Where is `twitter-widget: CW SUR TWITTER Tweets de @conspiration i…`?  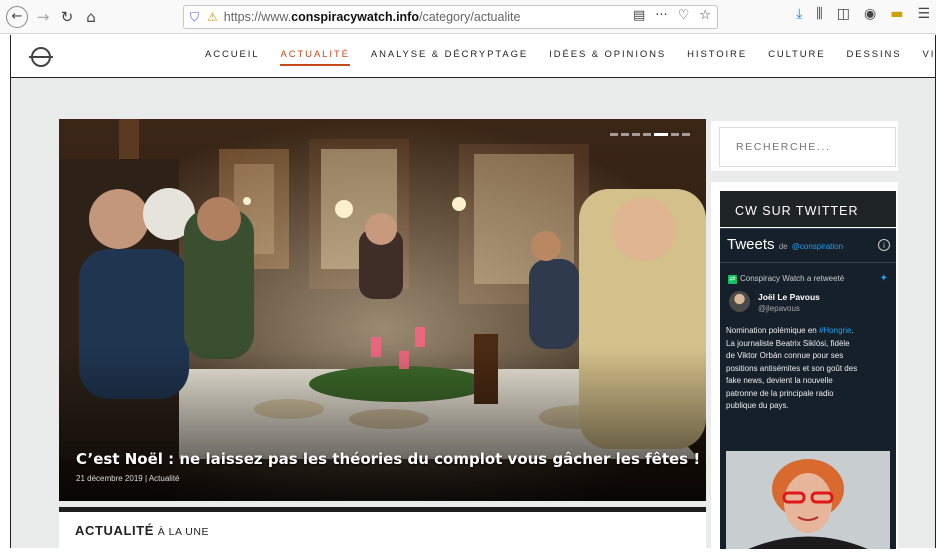 twitter-widget: CW SUR TWITTER Tweets de @conspiration i… is located at coordinates (804, 365).